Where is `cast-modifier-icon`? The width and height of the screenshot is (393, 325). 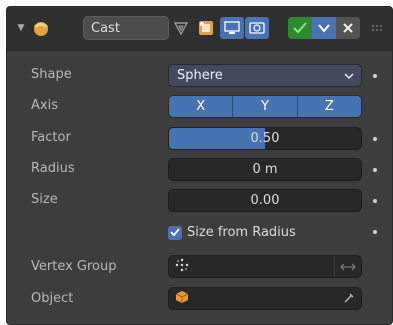
cast-modifier-icon is located at coordinates (41, 28).